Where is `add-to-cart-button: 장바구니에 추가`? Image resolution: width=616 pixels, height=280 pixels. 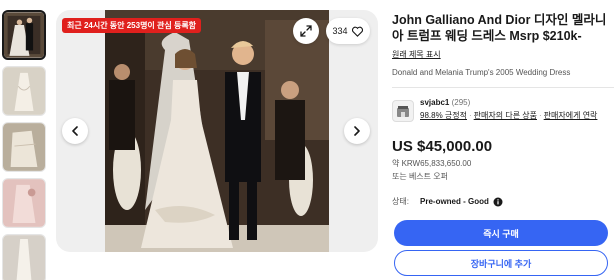 add-to-cart-button: 장바구니에 추가 is located at coordinates (501, 263).